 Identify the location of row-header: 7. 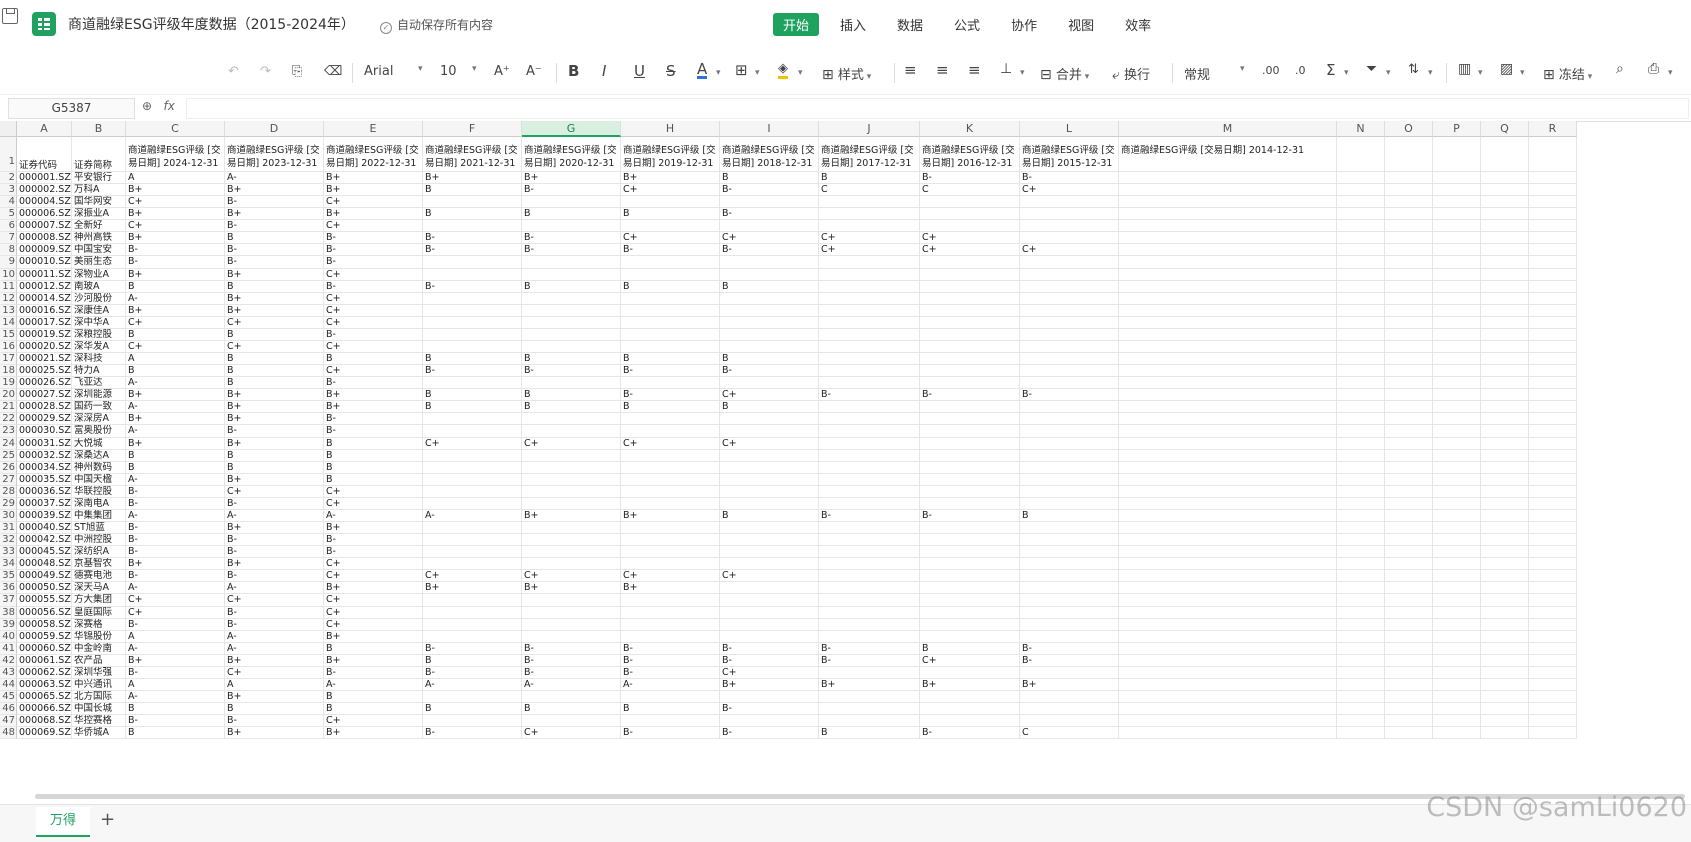
(8, 238).